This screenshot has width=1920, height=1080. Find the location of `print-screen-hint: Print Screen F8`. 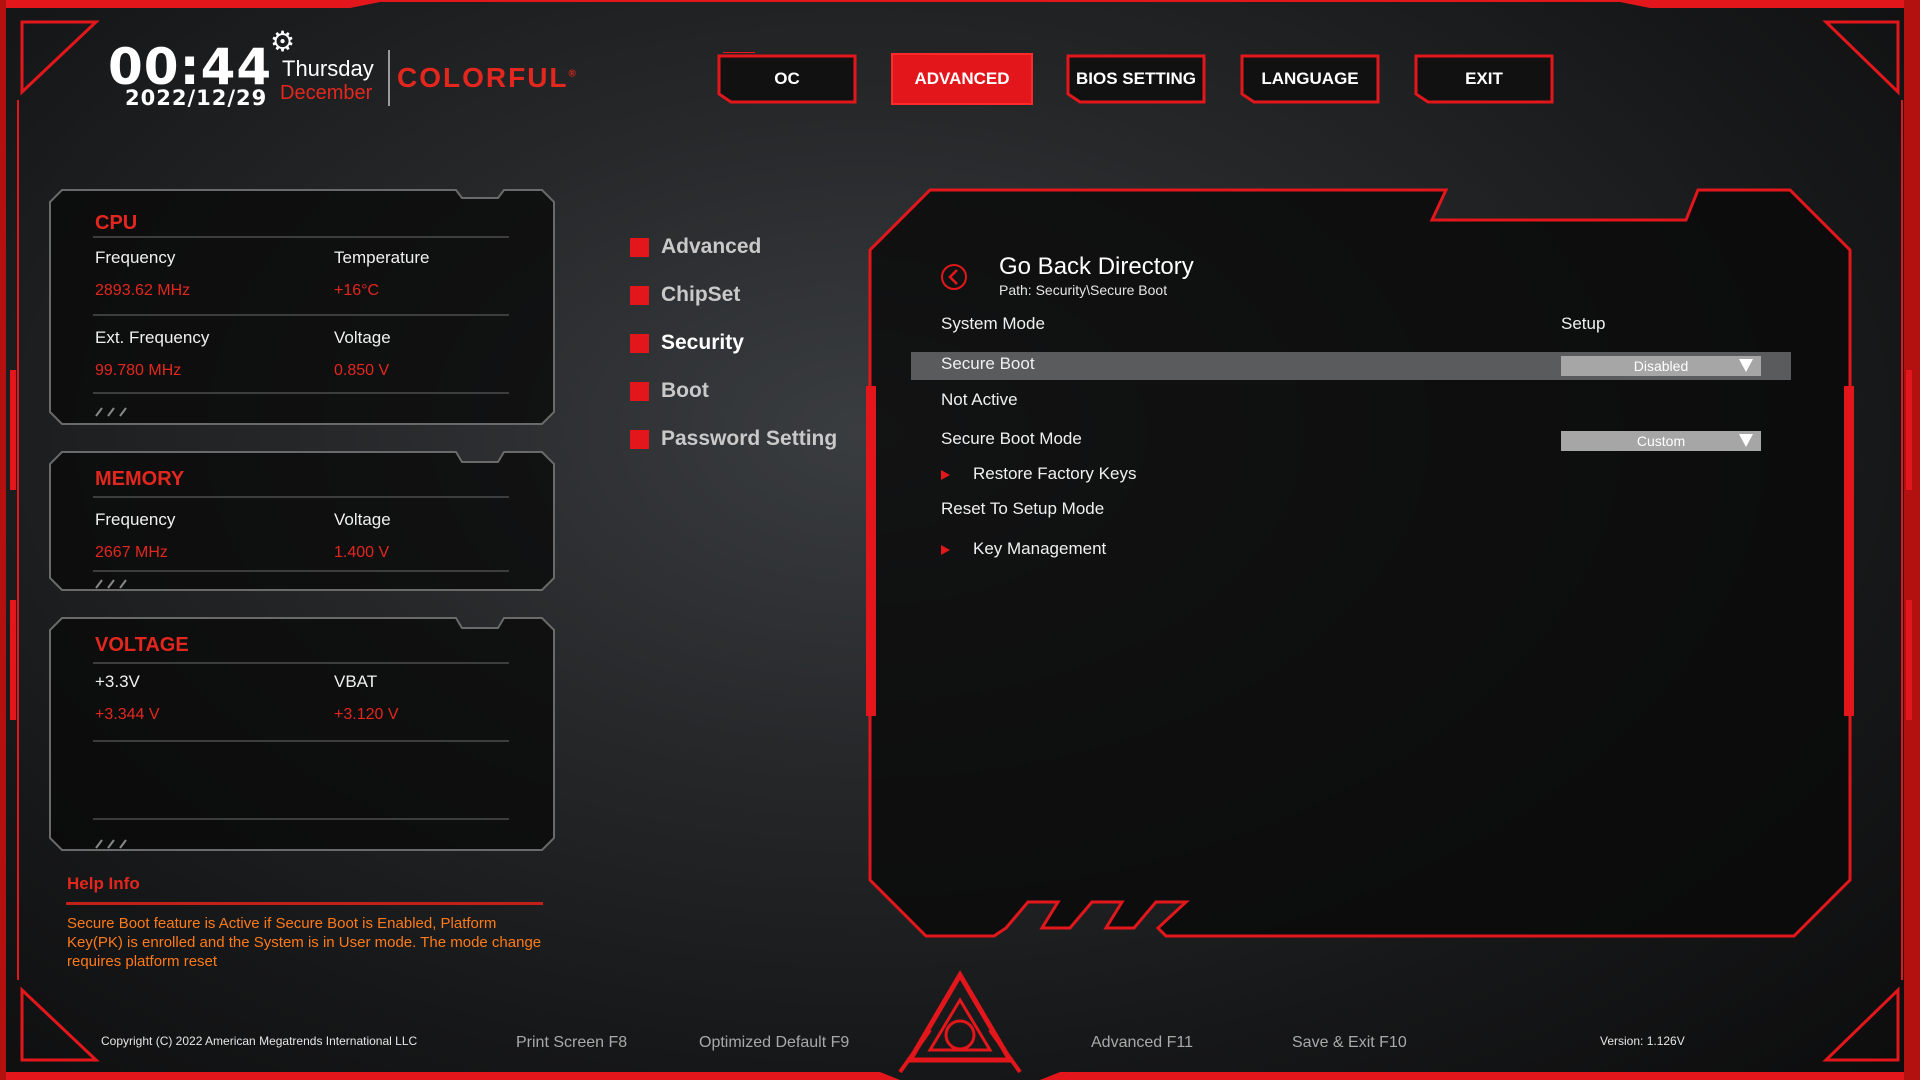

print-screen-hint: Print Screen F8 is located at coordinates (571, 1043).